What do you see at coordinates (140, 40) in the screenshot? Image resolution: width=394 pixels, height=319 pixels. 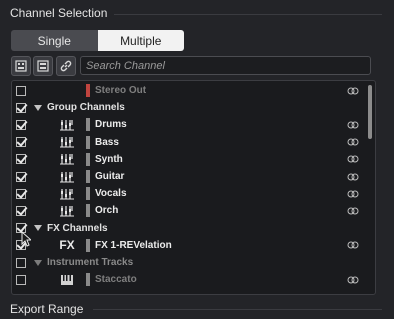 I see `multiple-mode-button: Multiple` at bounding box center [140, 40].